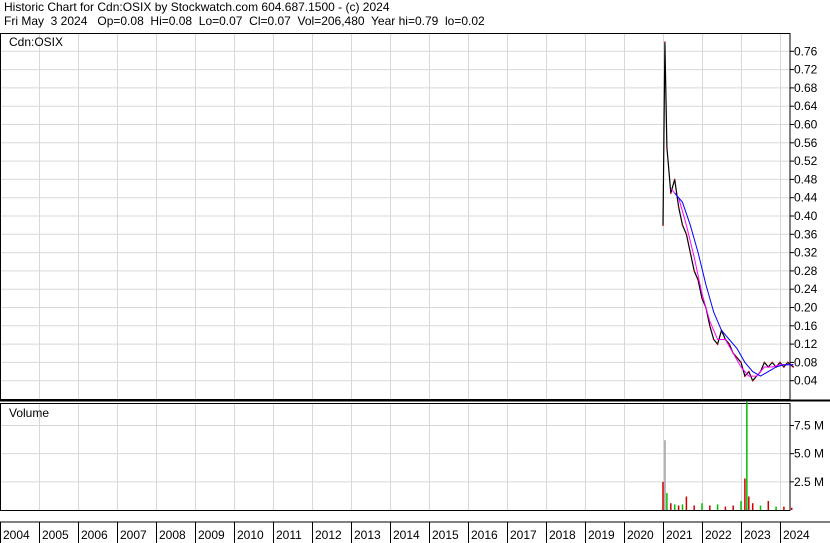  Describe the element at coordinates (806, 308) in the screenshot. I see `price-tick-label: 0.20` at that location.